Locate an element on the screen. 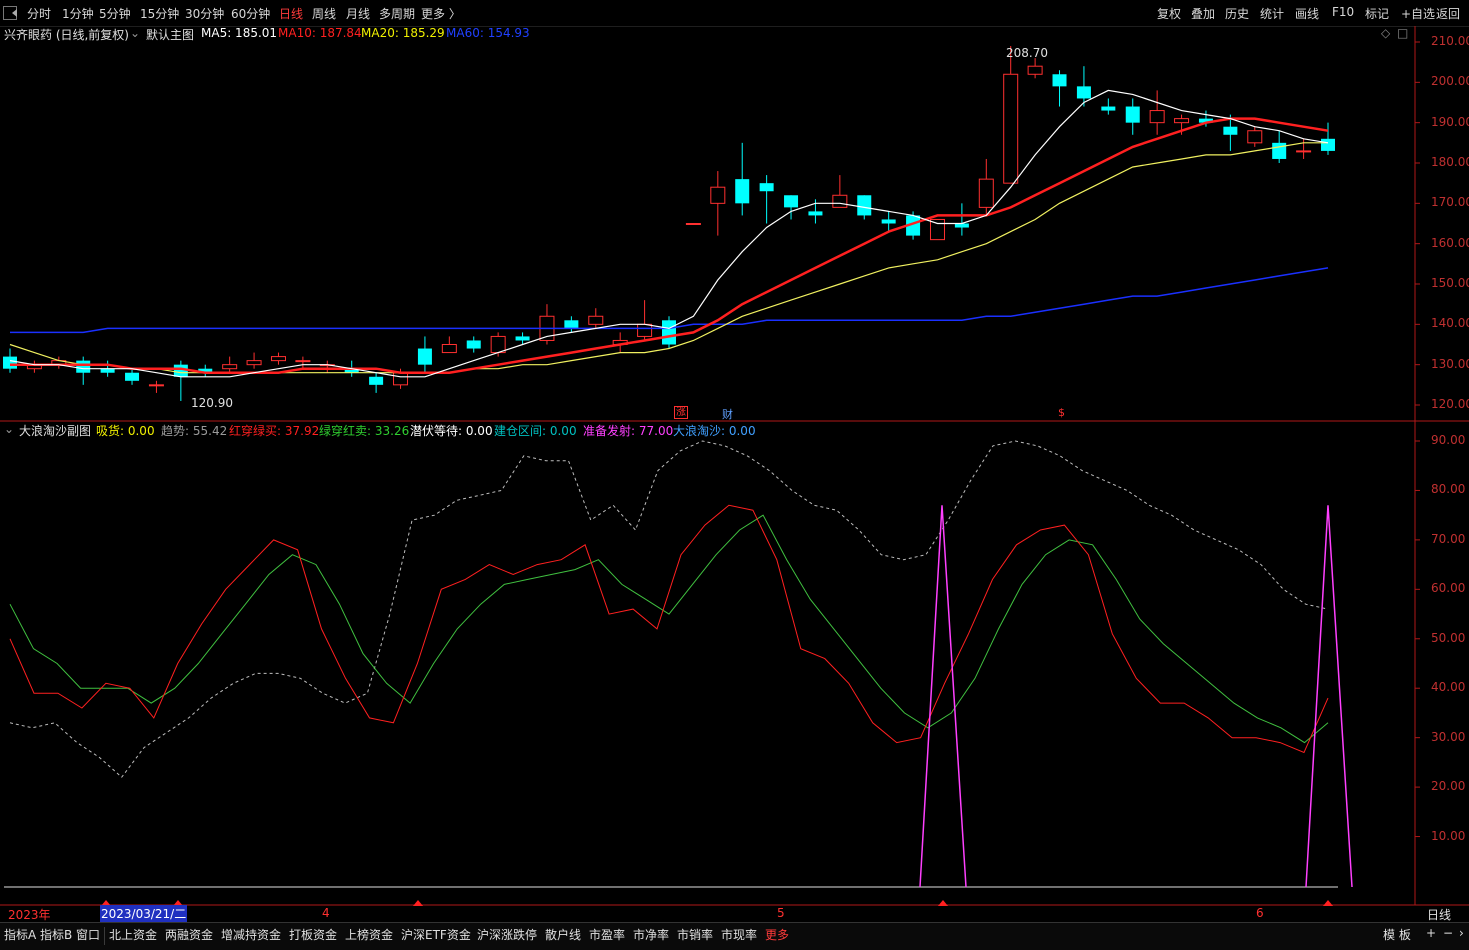 The height and width of the screenshot is (950, 1469). stock-title: 兴齐眼药 (日线,前复权) is located at coordinates (66, 35).